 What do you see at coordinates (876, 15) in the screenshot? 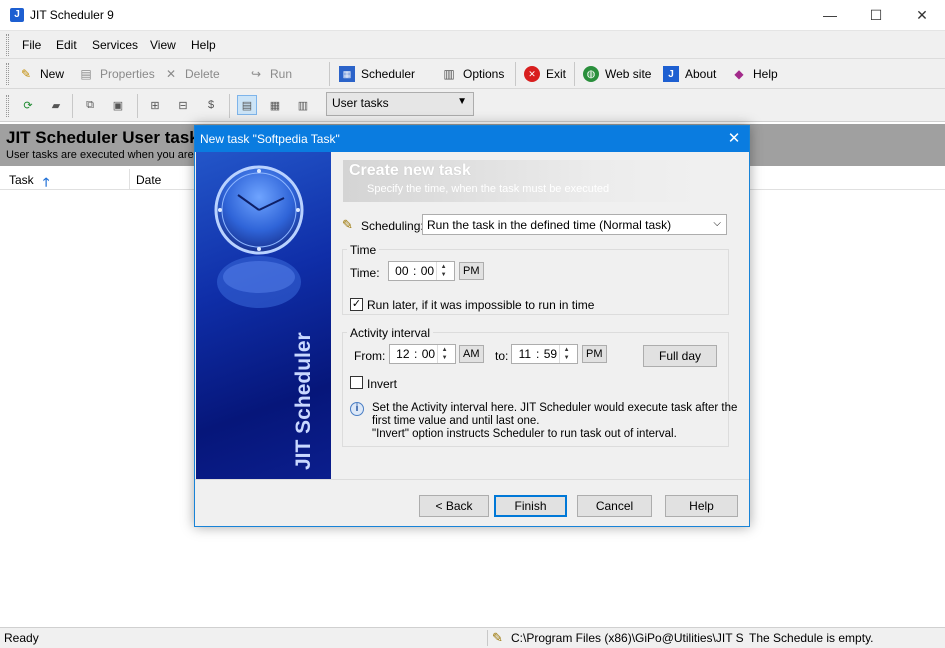
I see `maximize-button: ☐` at bounding box center [876, 15].